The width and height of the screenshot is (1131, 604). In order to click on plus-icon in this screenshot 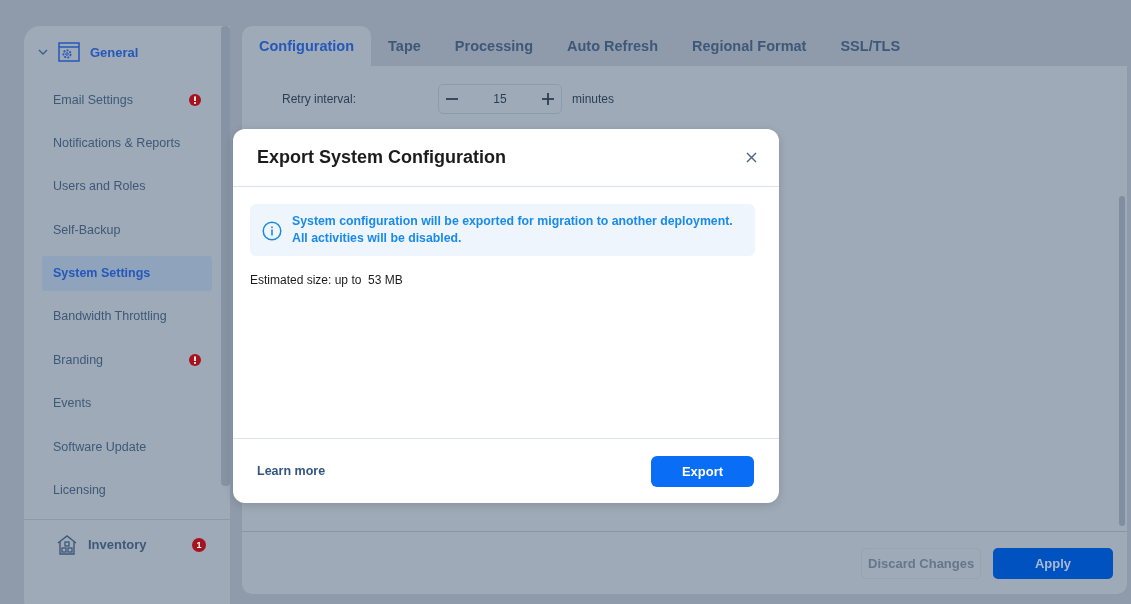, I will do `click(548, 99)`.